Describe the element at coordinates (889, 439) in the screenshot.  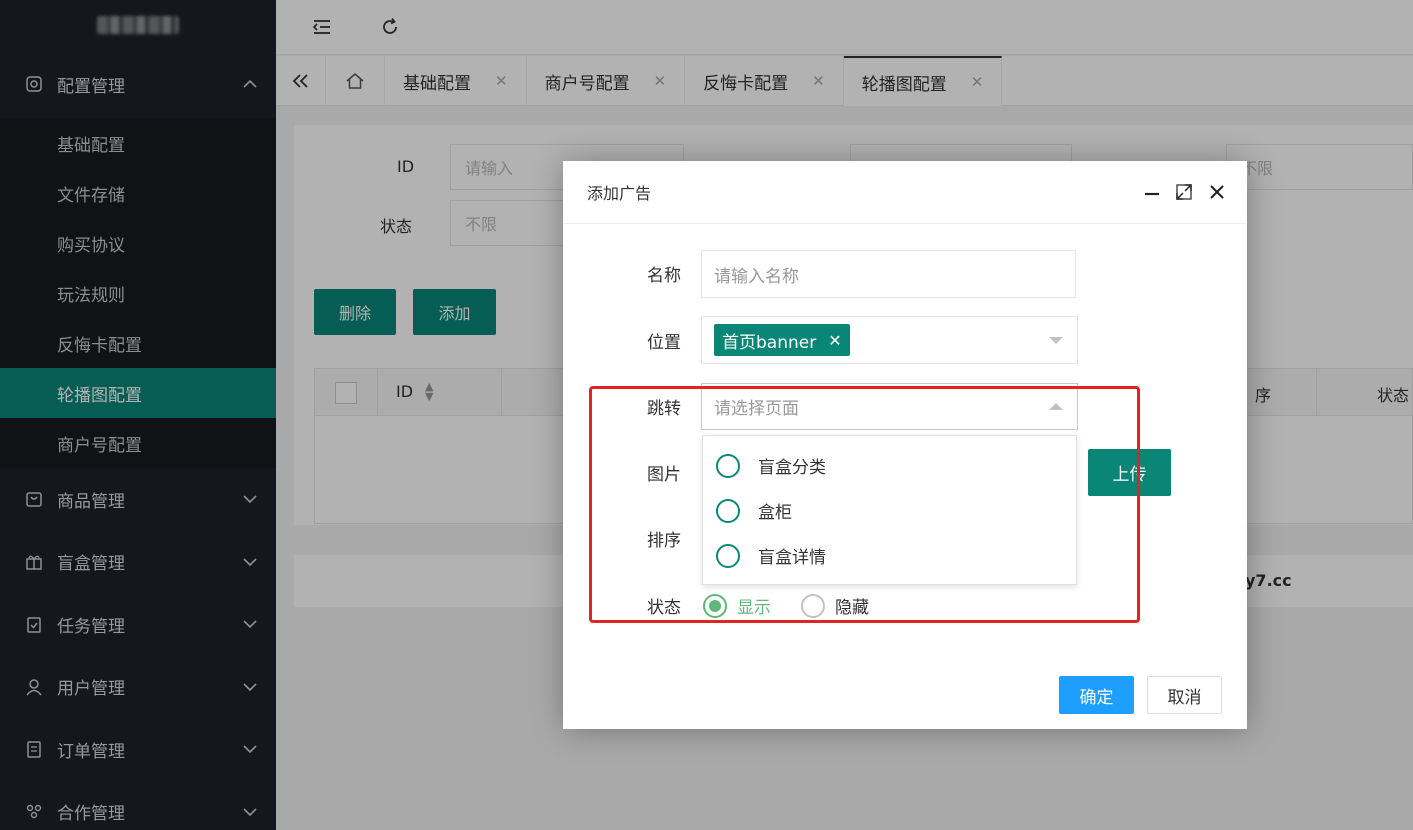
I see `dropdown-padding` at that location.